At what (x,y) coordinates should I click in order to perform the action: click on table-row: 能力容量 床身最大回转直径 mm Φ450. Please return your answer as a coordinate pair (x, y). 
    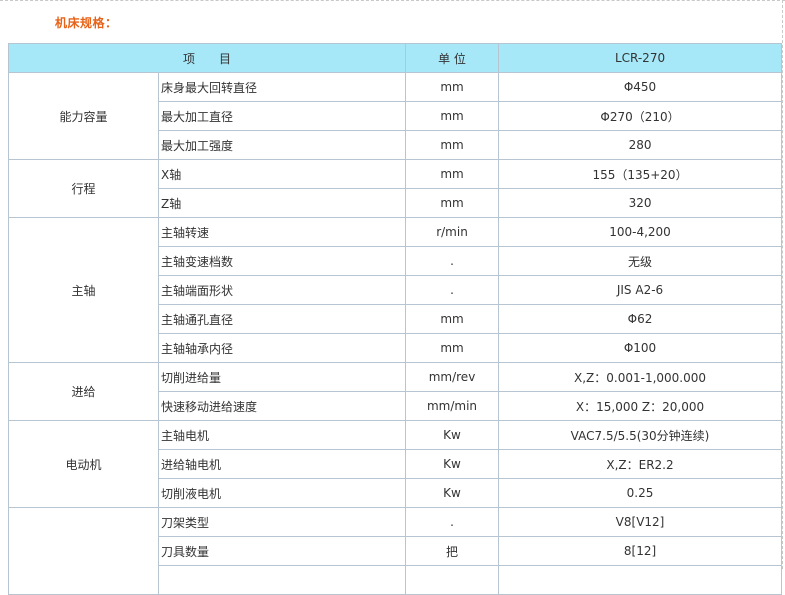
    Looking at the image, I should click on (395, 116).